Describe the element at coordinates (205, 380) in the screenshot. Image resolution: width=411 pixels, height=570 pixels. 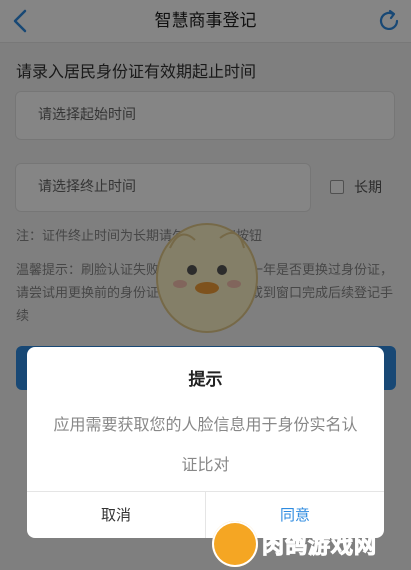
I see `dialog-title: 提示` at that location.